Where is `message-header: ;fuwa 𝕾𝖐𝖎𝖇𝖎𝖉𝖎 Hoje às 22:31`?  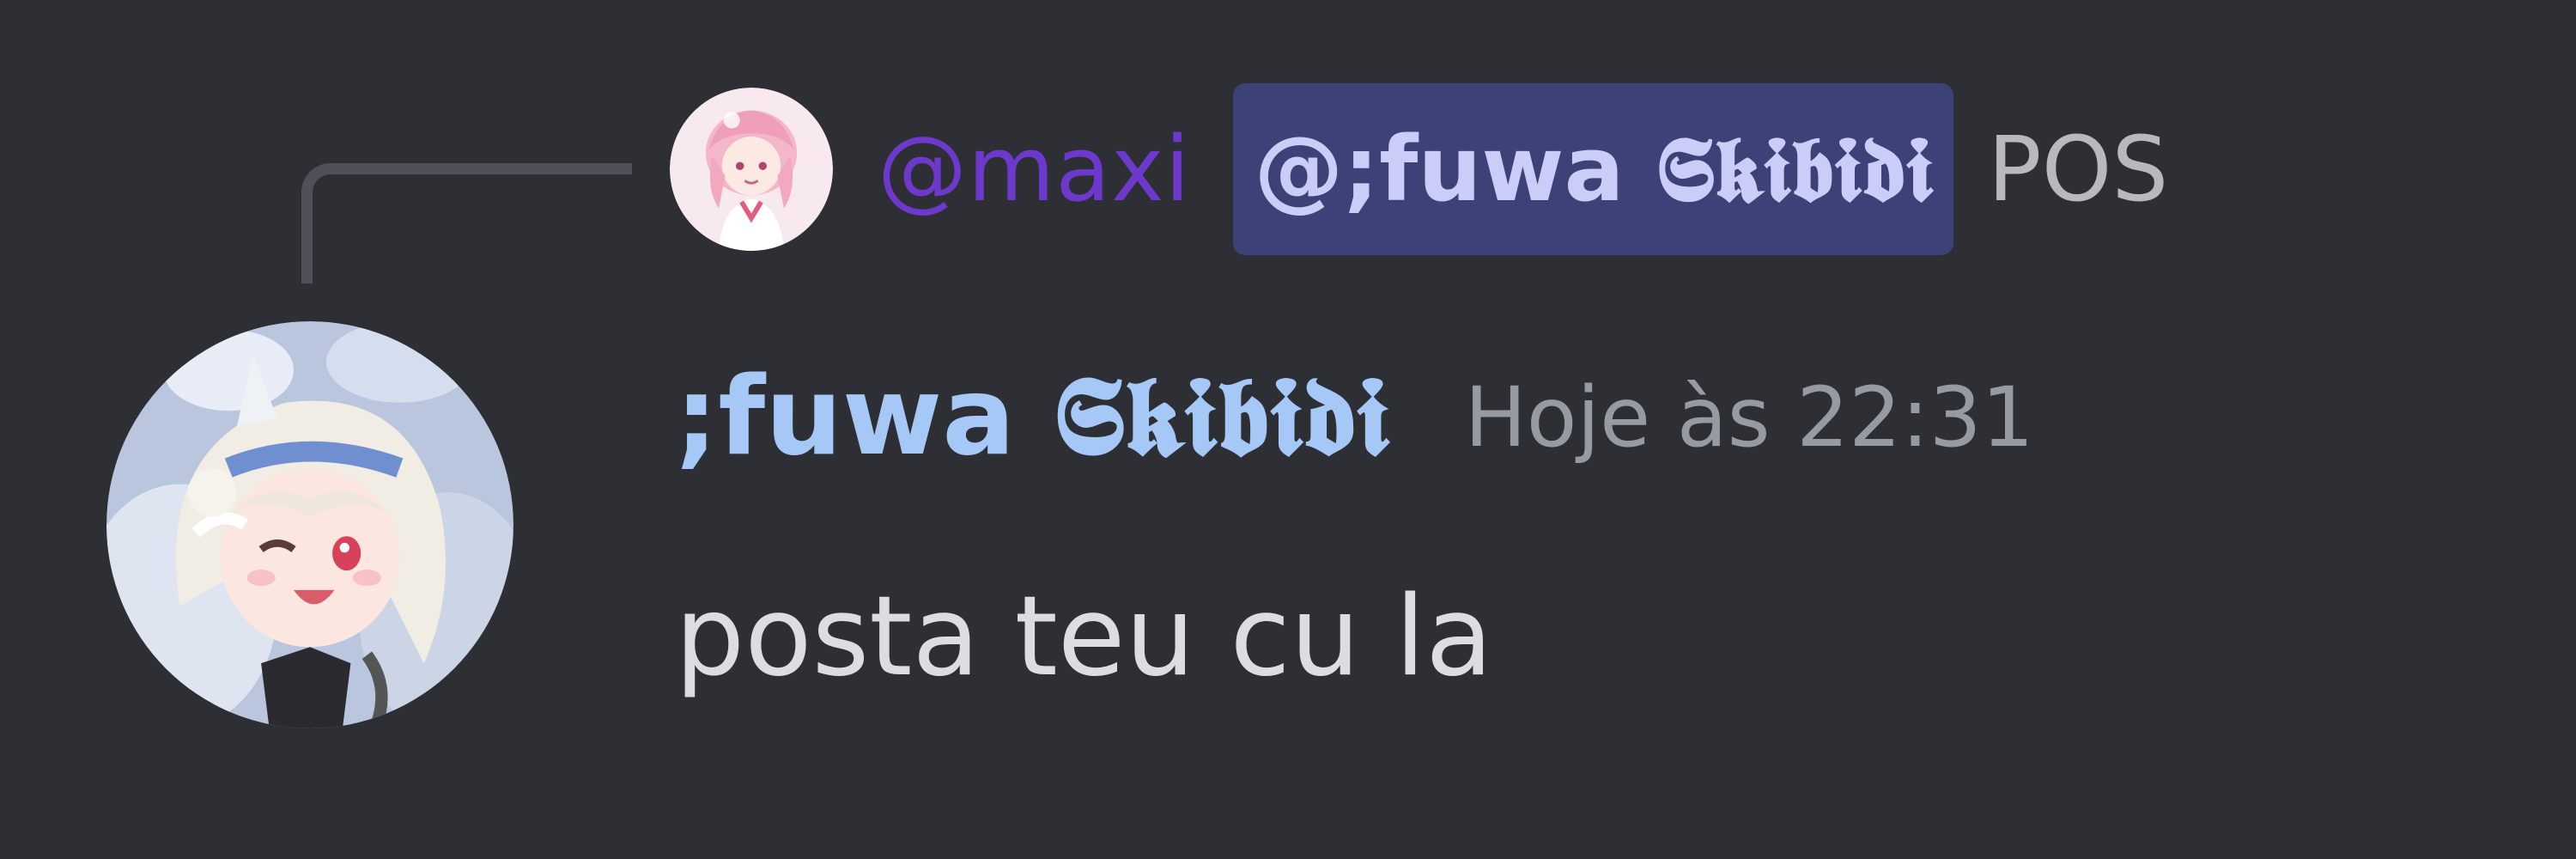
message-header: ;fuwa 𝕾𝖐𝖎𝖇𝖎𝖉𝖎 Hoje às 22:31 is located at coordinates (1354, 417).